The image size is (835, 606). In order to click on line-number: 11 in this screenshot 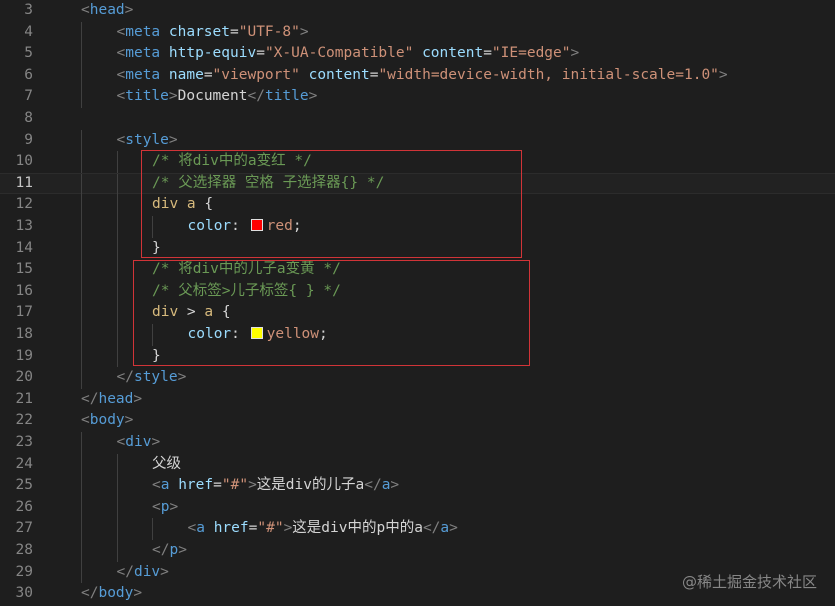, I will do `click(24, 182)`.